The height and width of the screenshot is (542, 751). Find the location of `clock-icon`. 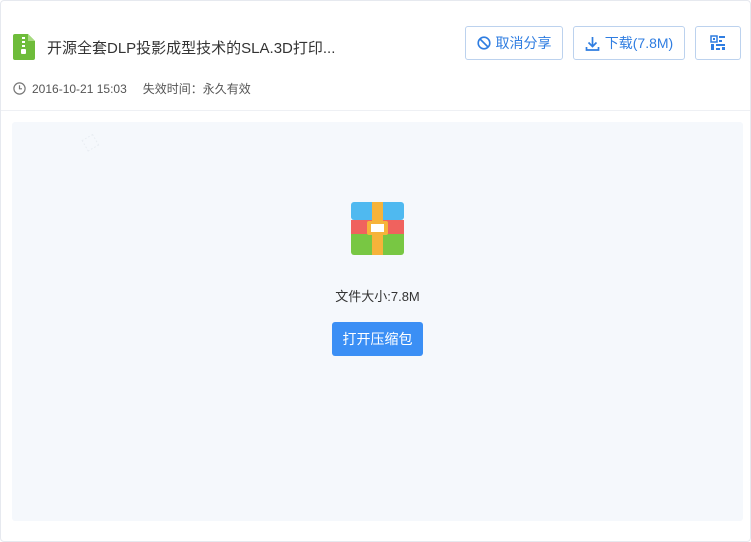

clock-icon is located at coordinates (19, 88).